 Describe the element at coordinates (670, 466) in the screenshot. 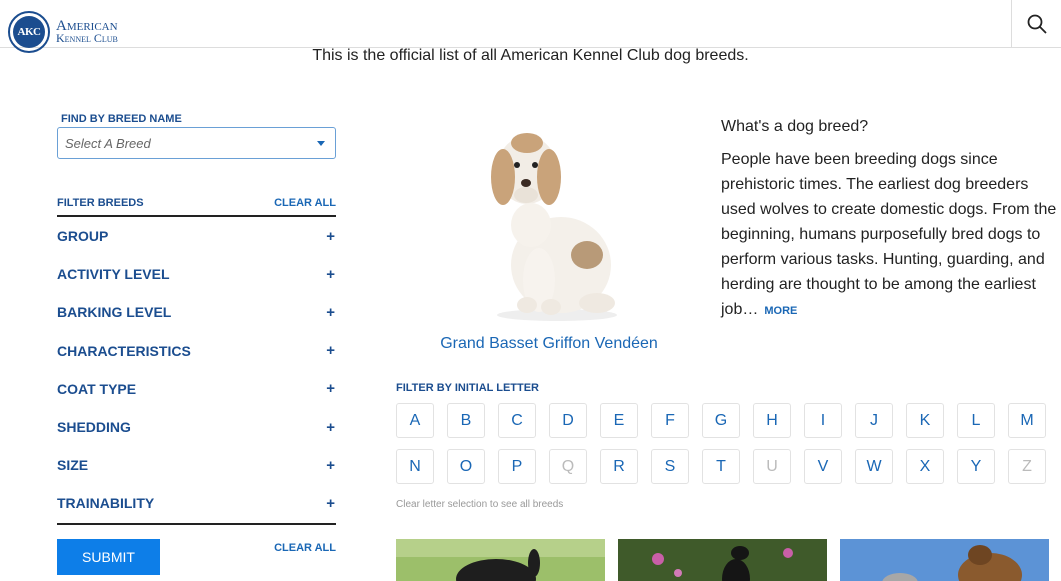

I see `letter-button-s: S` at that location.